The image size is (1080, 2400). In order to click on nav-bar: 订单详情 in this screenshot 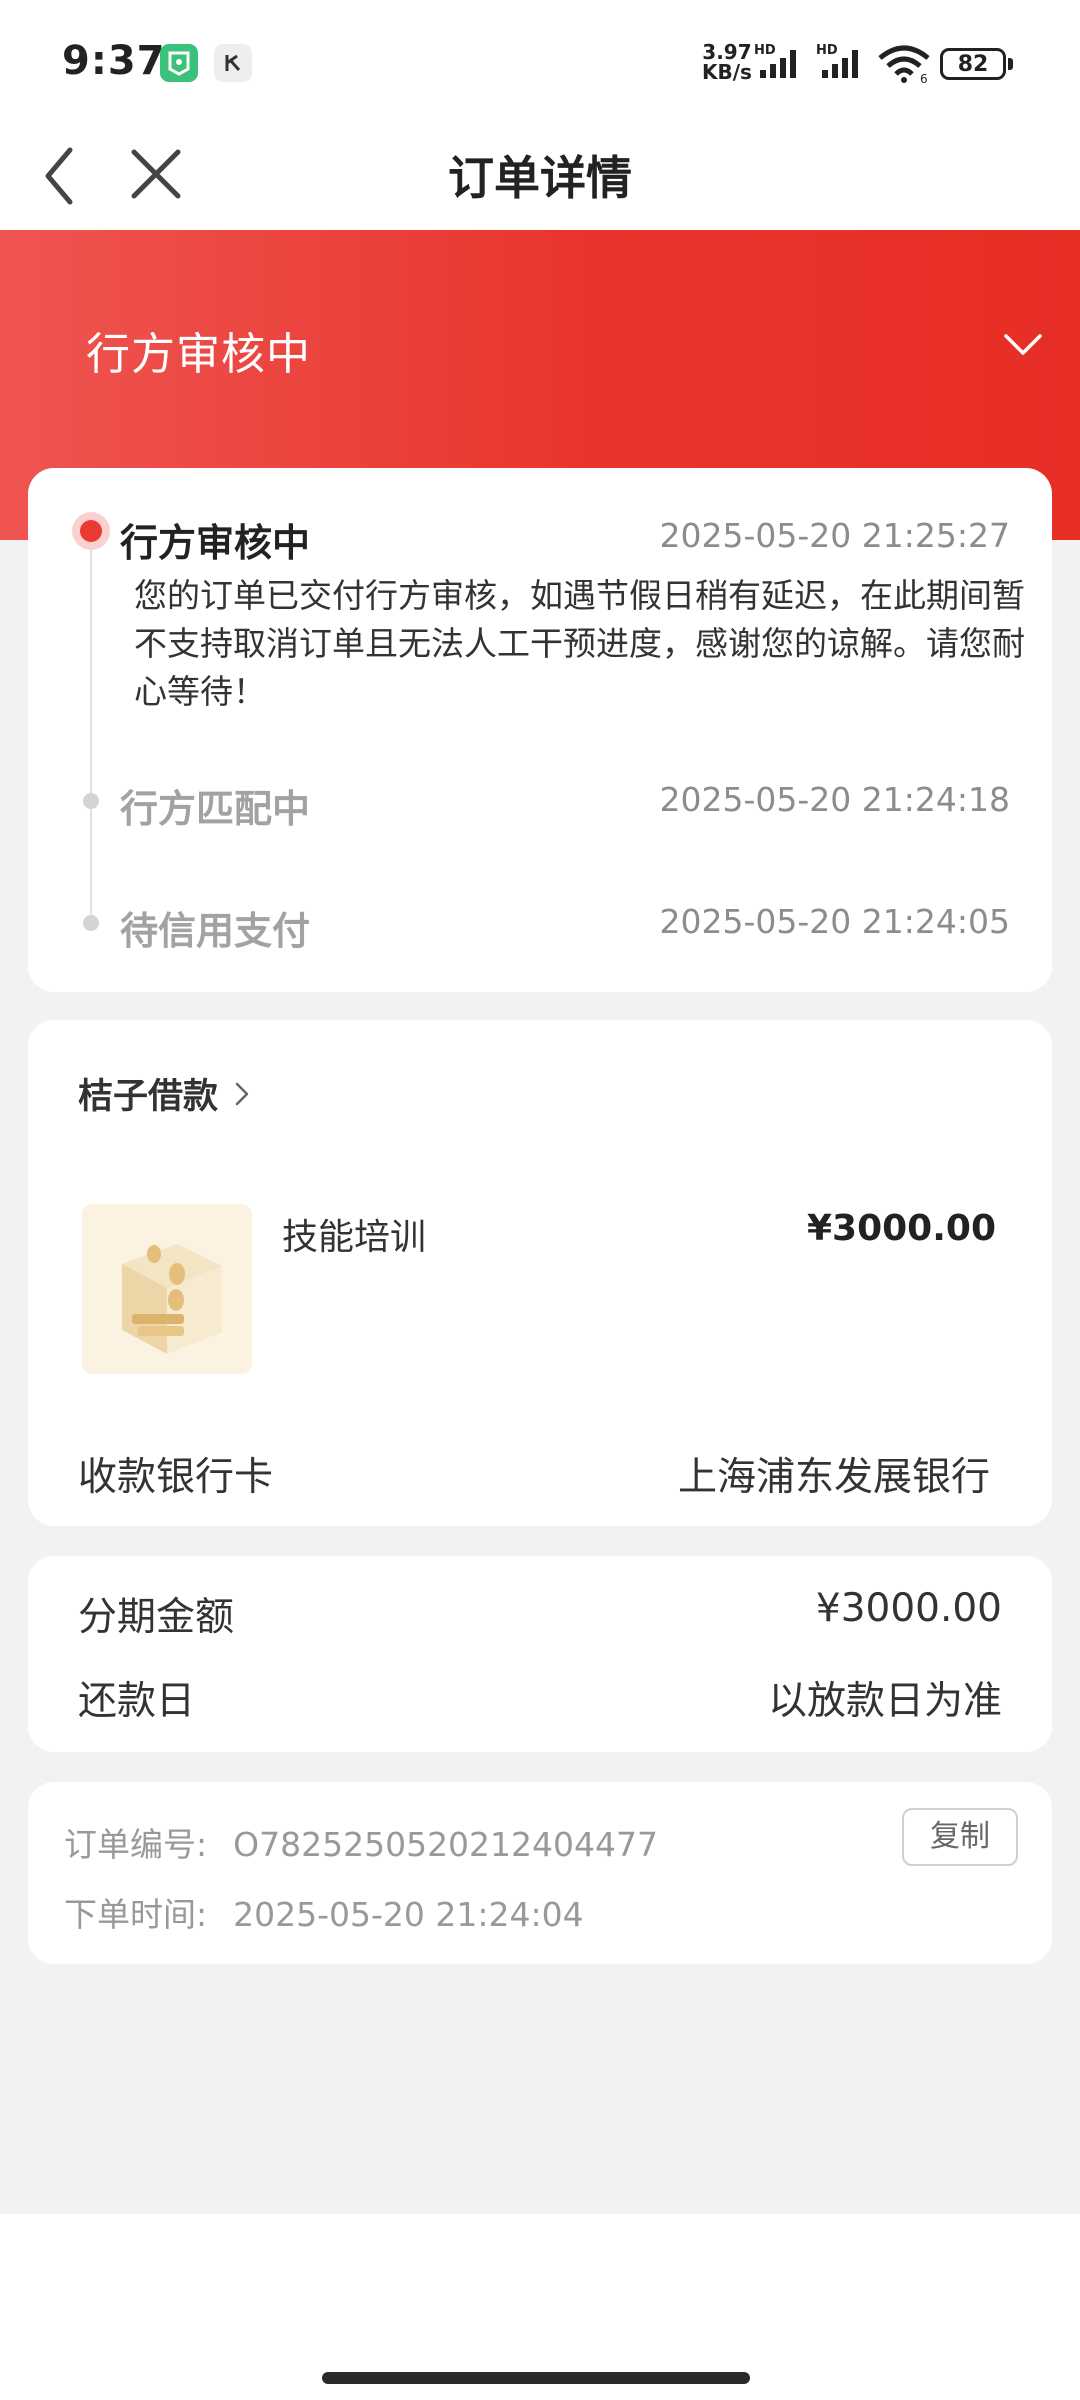, I will do `click(540, 178)`.